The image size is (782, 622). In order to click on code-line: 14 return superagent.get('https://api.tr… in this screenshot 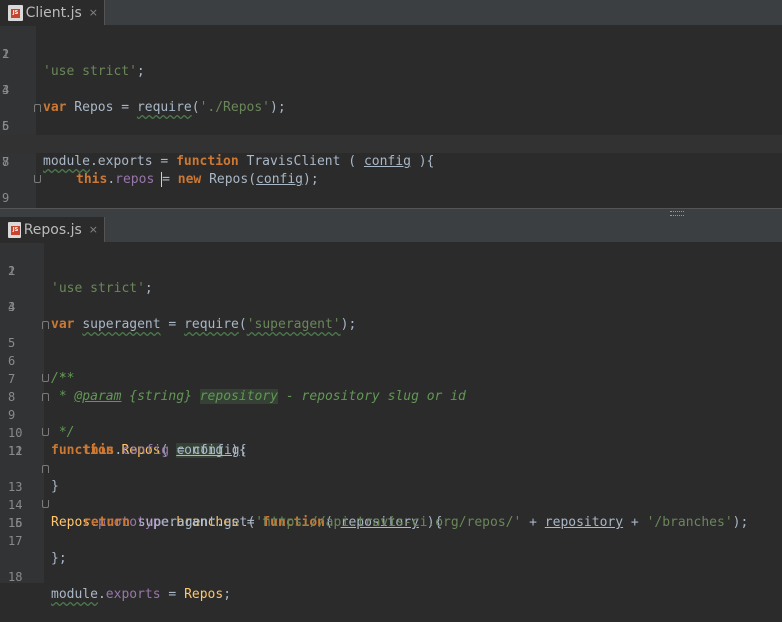, I will do `click(378, 514)`.